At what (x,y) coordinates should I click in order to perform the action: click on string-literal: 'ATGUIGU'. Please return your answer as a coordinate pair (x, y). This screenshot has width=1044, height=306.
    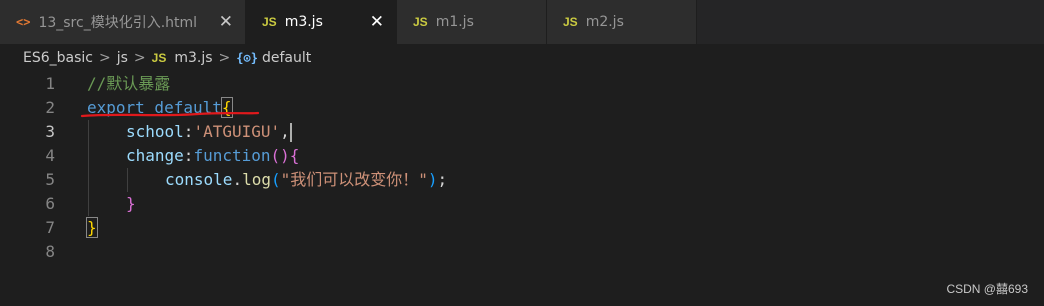
    Looking at the image, I should click on (237, 131).